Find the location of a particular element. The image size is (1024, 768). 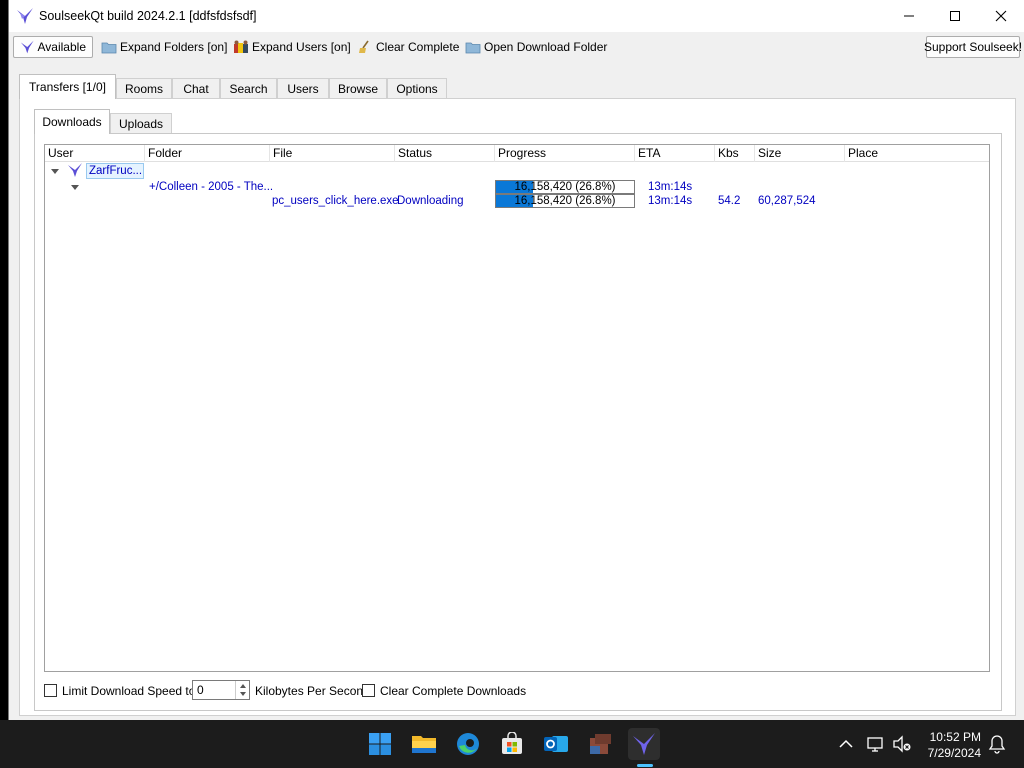

minimize-icon is located at coordinates (909, 16).